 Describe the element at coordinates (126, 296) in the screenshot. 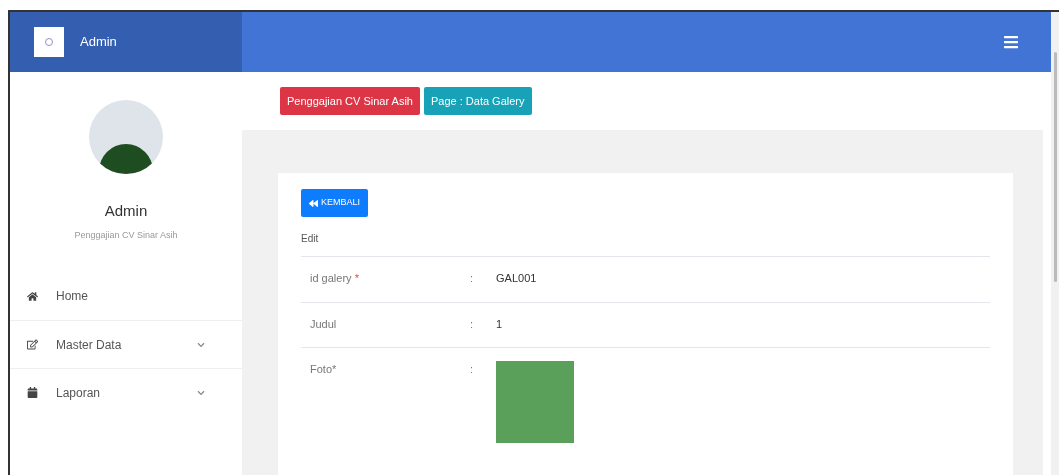

I see `sidebar-item: Home` at that location.